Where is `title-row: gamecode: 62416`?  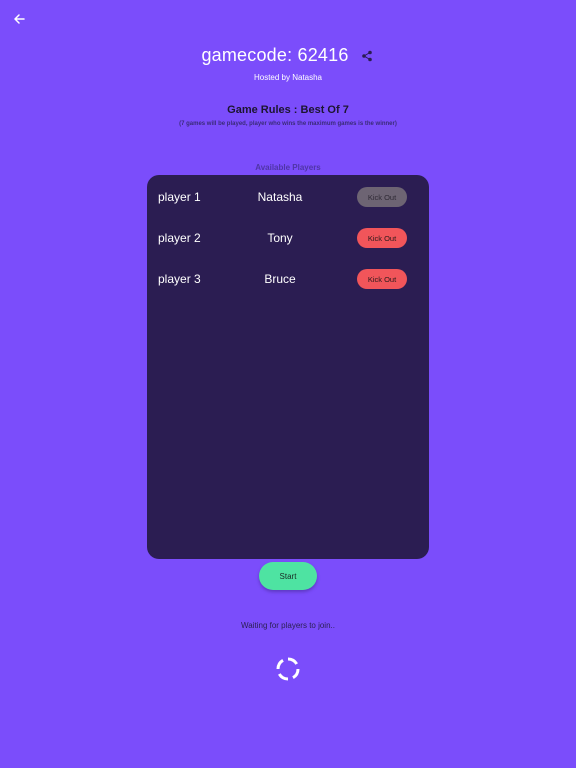
title-row: gamecode: 62416 is located at coordinates (288, 55).